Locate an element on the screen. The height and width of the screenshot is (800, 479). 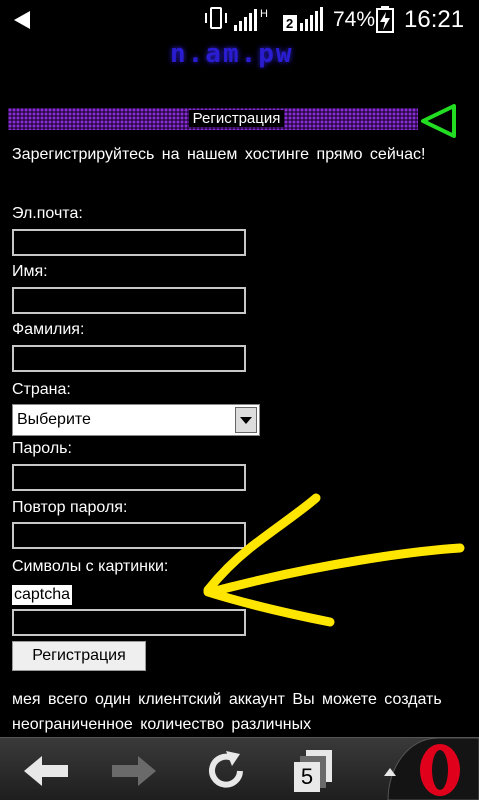
register-button: Регистрация is located at coordinates (79, 656).